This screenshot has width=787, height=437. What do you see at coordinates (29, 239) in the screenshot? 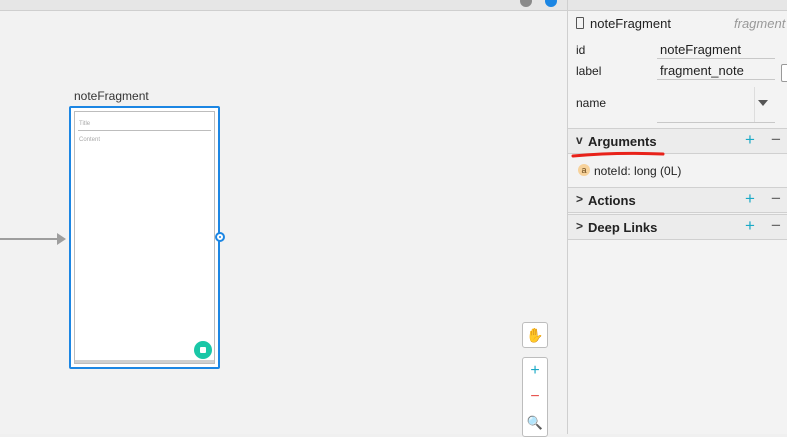
I see `incoming-action-line` at bounding box center [29, 239].